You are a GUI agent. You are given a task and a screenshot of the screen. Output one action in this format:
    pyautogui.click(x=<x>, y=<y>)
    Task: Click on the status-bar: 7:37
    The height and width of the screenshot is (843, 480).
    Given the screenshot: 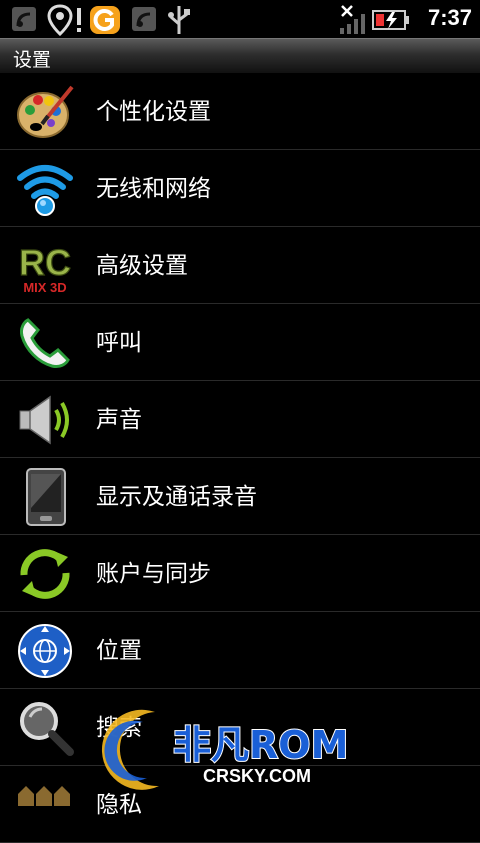 What is the action you would take?
    pyautogui.click(x=240, y=19)
    